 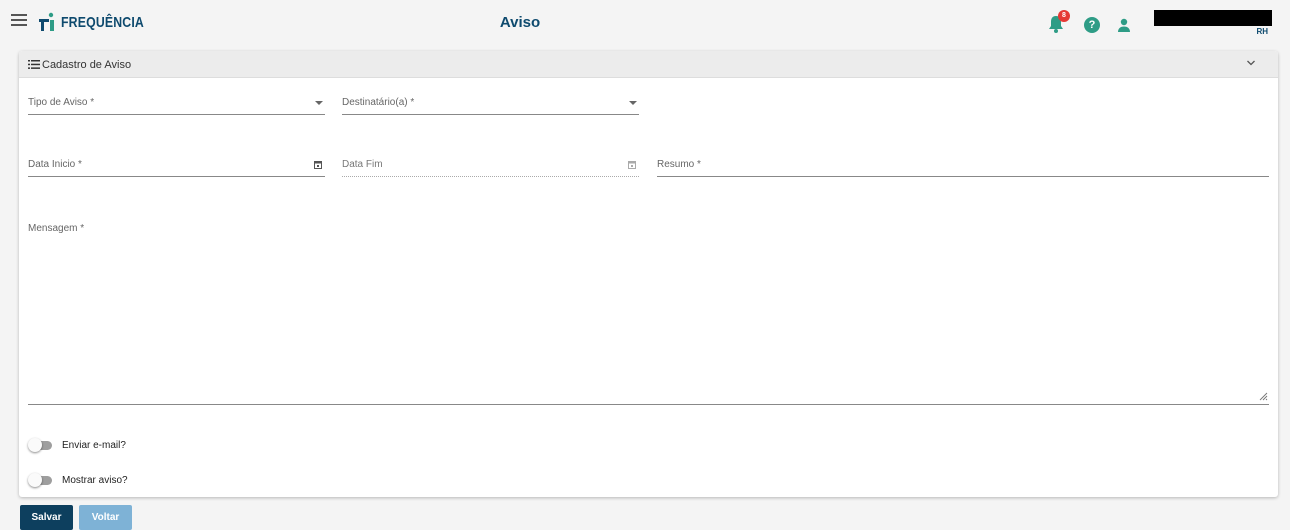 I want to click on help-icon: ?, so click(x=1092, y=25).